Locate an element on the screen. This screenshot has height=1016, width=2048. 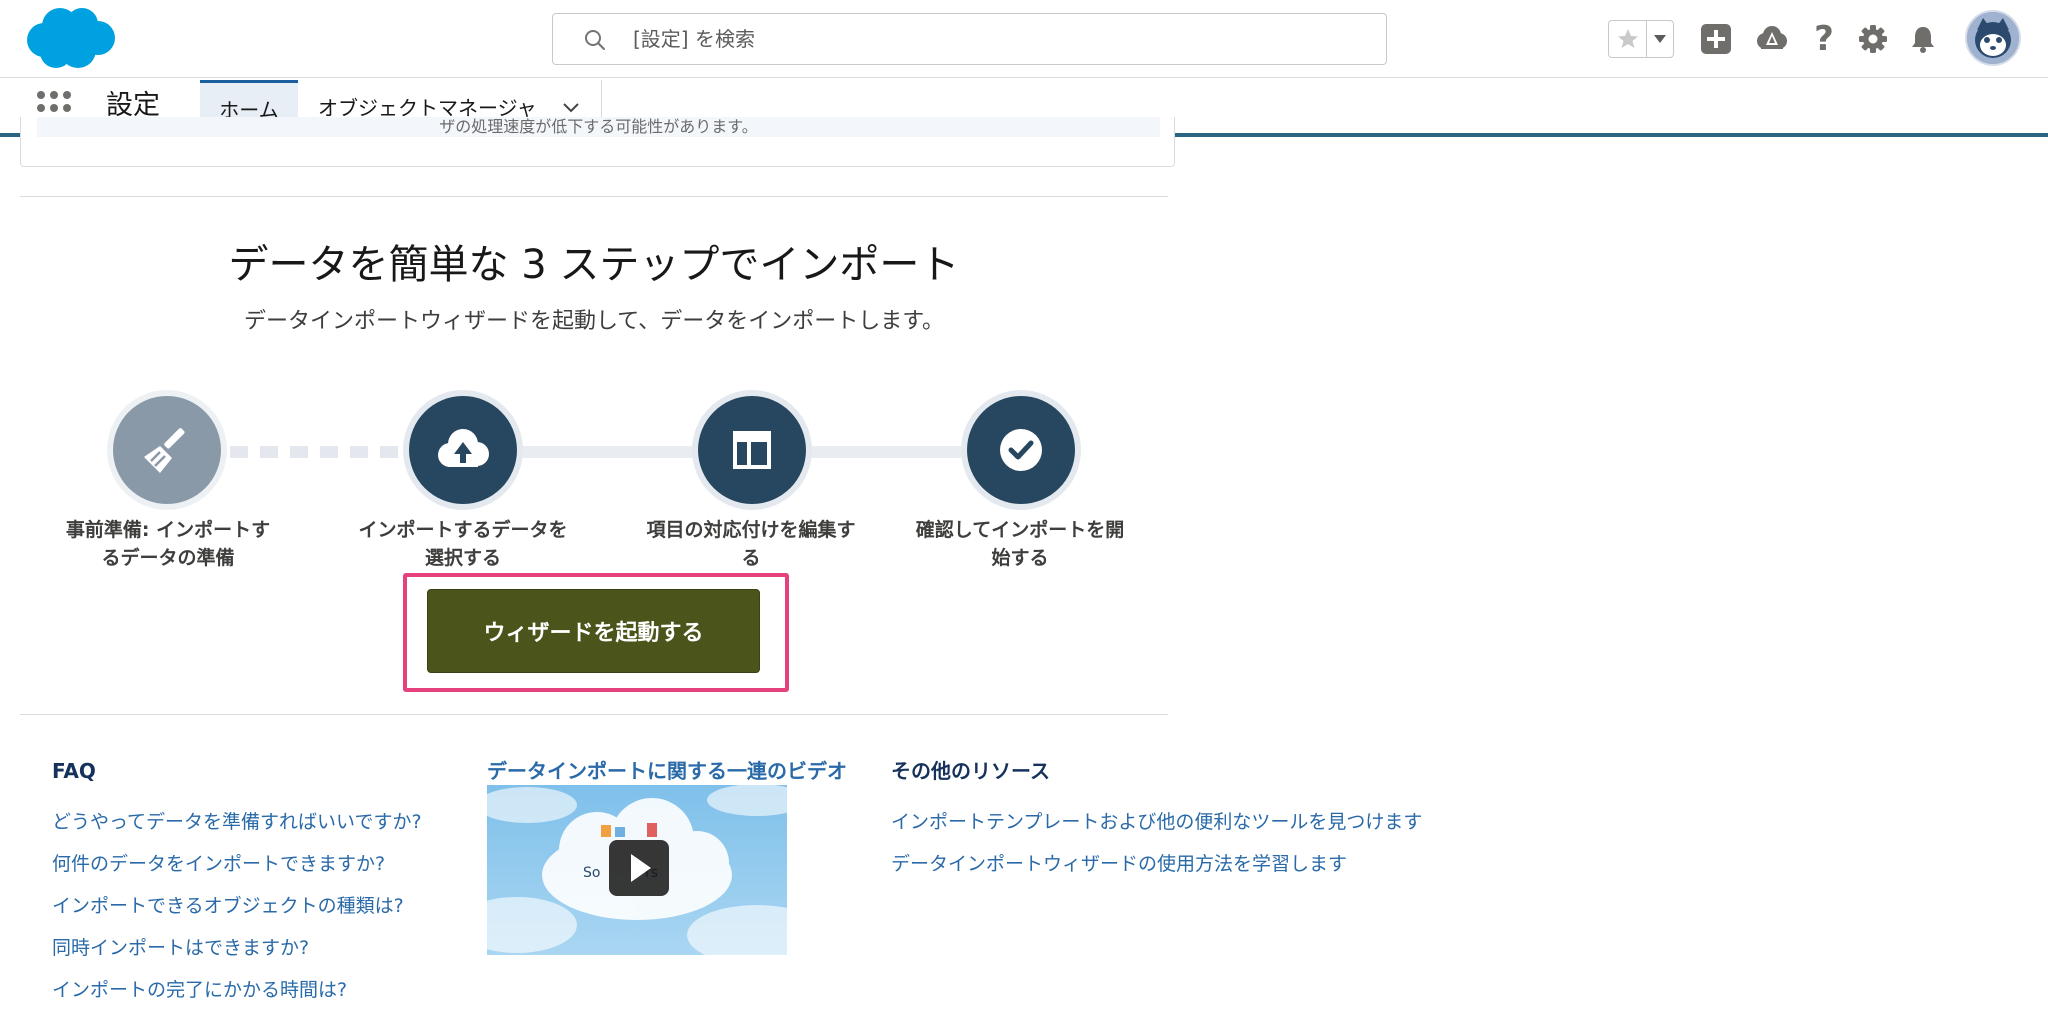
salesforce-cloud-logo is located at coordinates (69, 39).